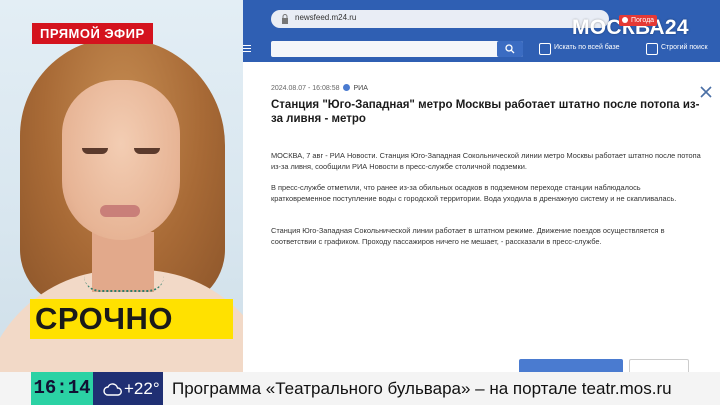  What do you see at coordinates (285, 19) in the screenshot?
I see `lock-icon` at bounding box center [285, 19].